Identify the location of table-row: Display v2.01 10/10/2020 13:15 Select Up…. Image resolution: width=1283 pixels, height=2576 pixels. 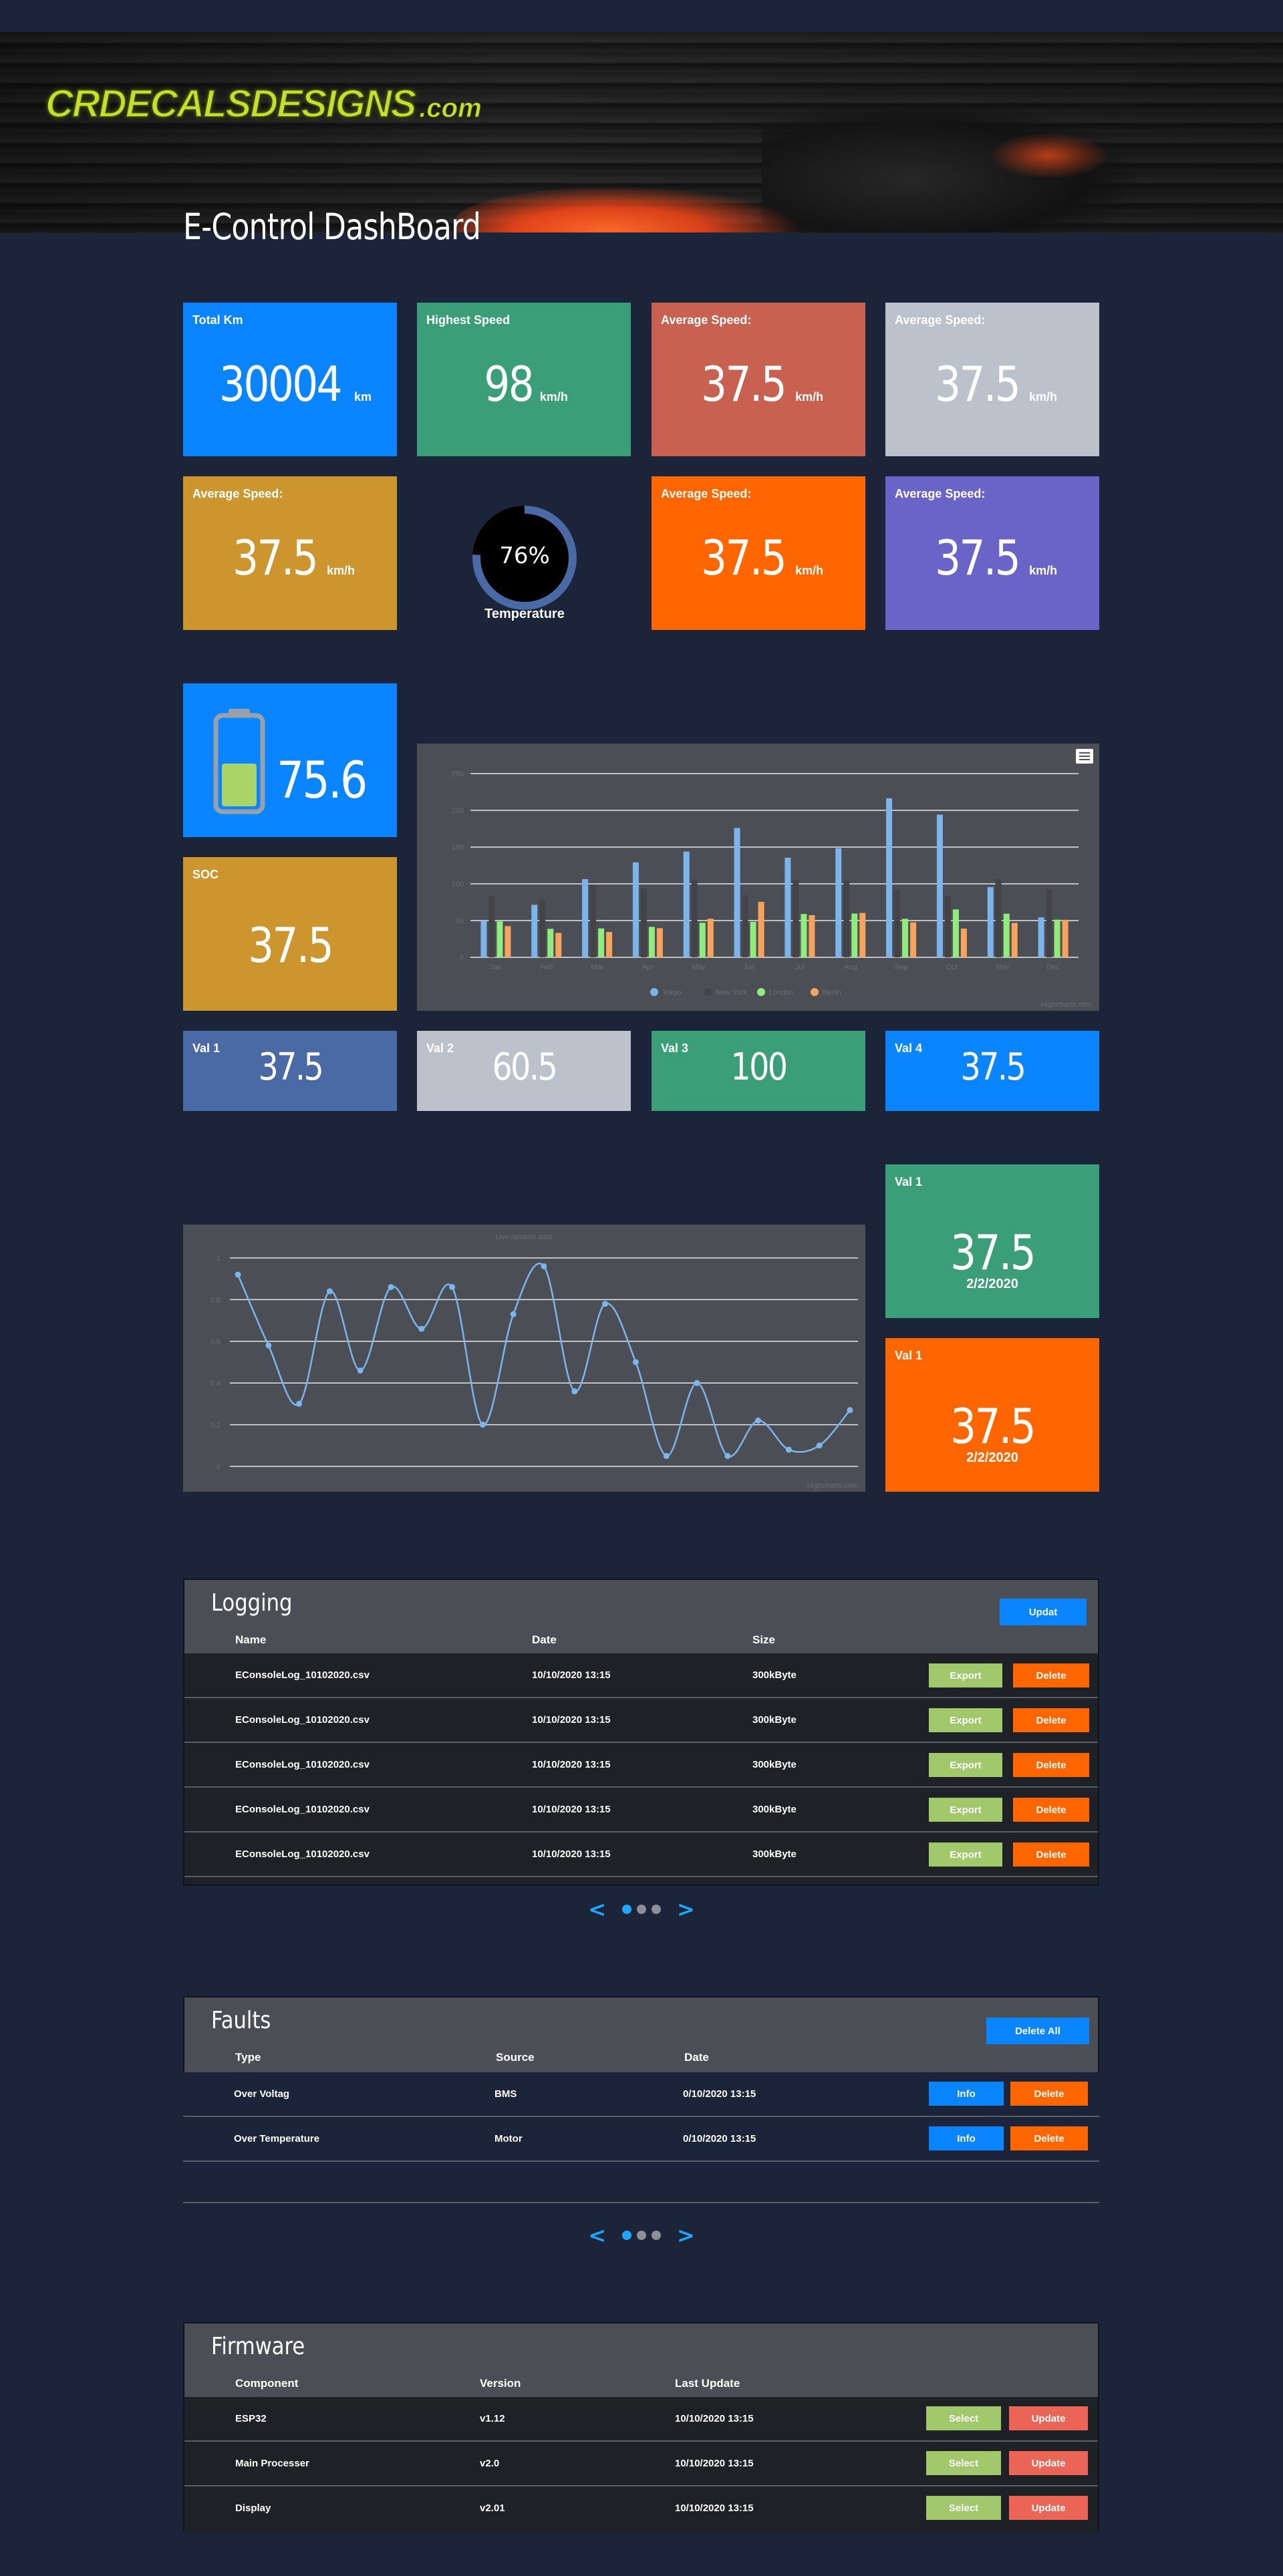
(641, 2508).